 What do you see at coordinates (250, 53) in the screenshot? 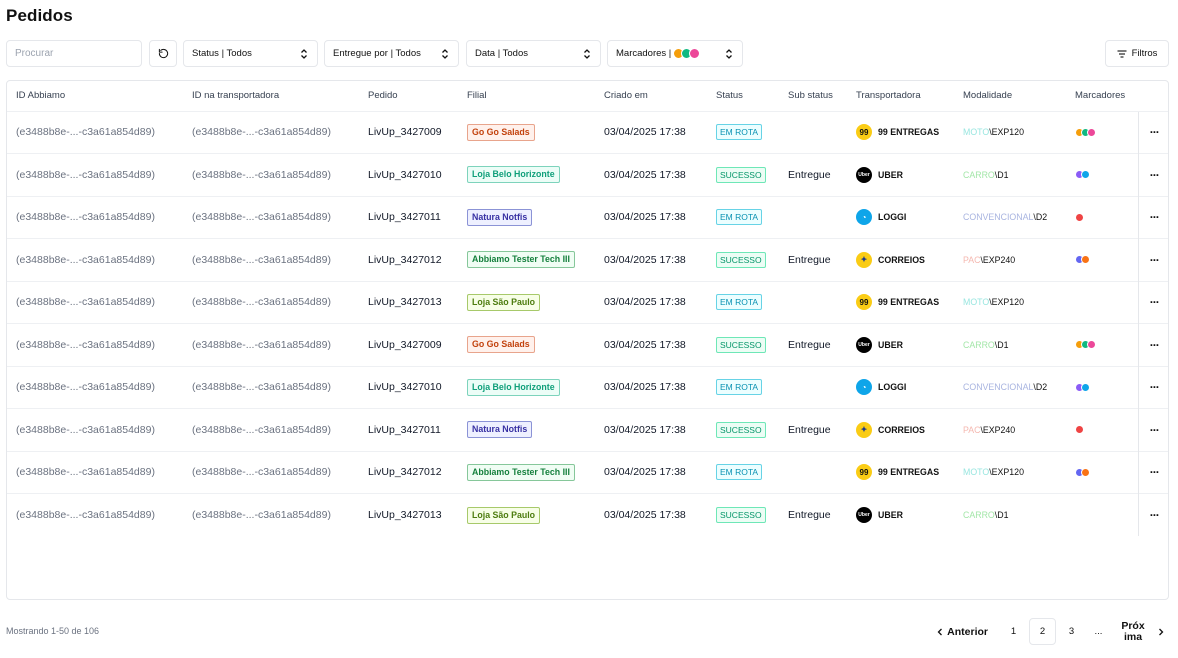
I see `status-filter-select: Status | Todos` at bounding box center [250, 53].